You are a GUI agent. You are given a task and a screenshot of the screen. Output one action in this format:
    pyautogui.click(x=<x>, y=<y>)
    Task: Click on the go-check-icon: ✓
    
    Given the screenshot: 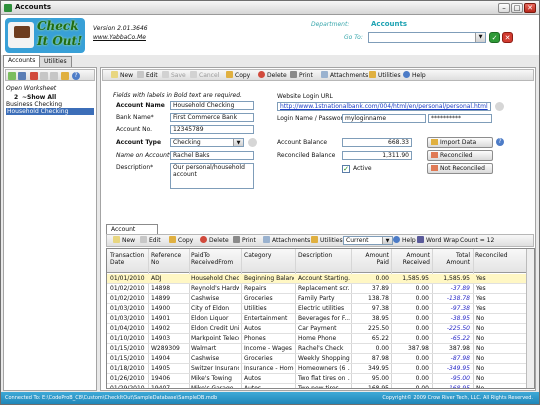 What is the action you would take?
    pyautogui.click(x=494, y=37)
    